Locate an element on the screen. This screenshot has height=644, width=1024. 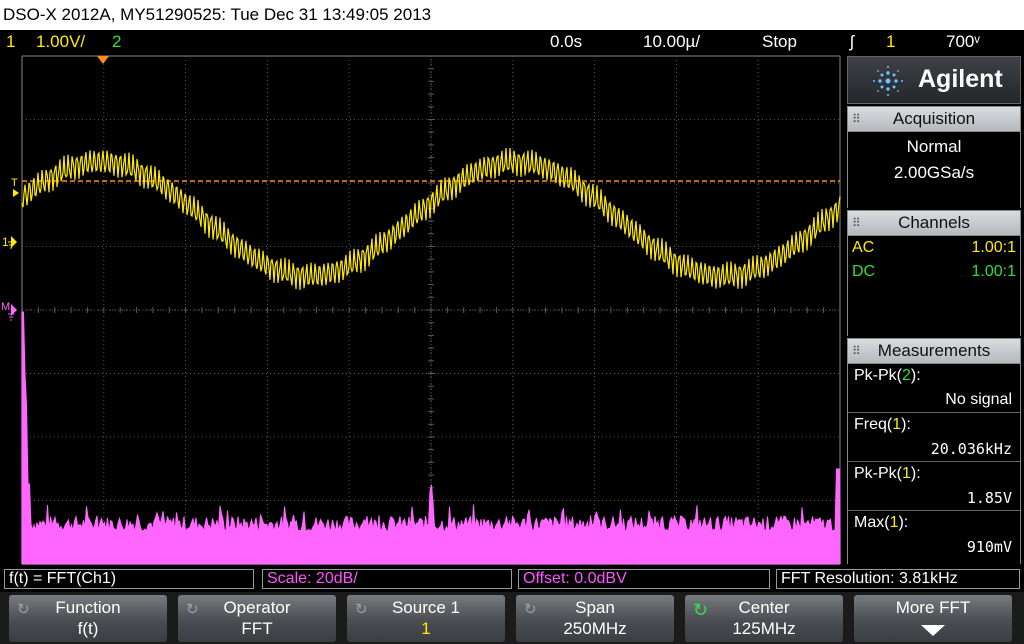
brand-name: Agilent is located at coordinates (960, 79).